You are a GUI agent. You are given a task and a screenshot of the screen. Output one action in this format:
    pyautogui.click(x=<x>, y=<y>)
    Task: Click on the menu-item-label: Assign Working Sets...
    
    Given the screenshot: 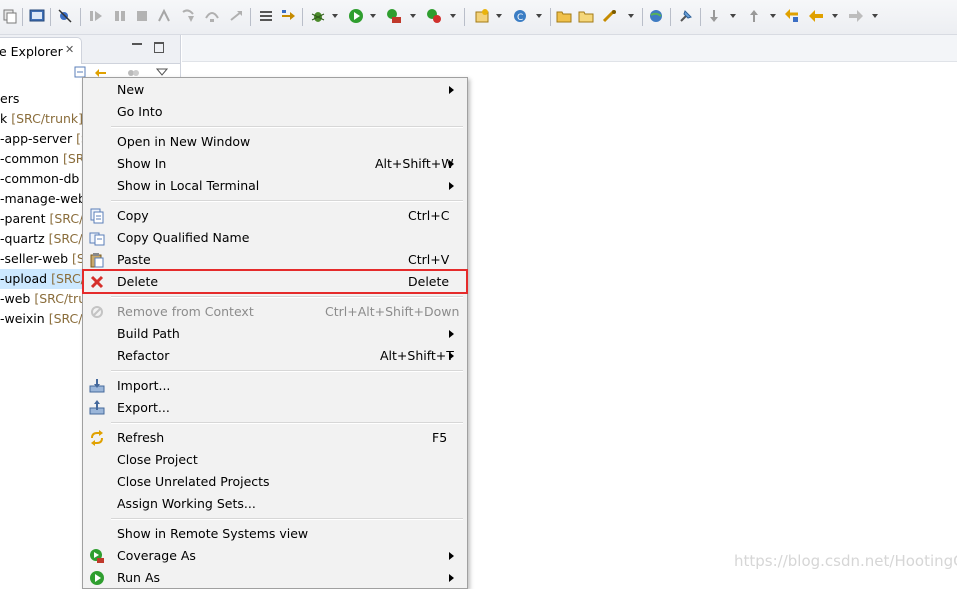 What is the action you would take?
    pyautogui.click(x=186, y=503)
    